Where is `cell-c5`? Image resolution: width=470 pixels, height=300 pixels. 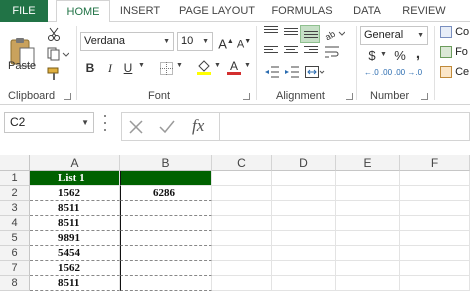
cell-c5 is located at coordinates (242, 238).